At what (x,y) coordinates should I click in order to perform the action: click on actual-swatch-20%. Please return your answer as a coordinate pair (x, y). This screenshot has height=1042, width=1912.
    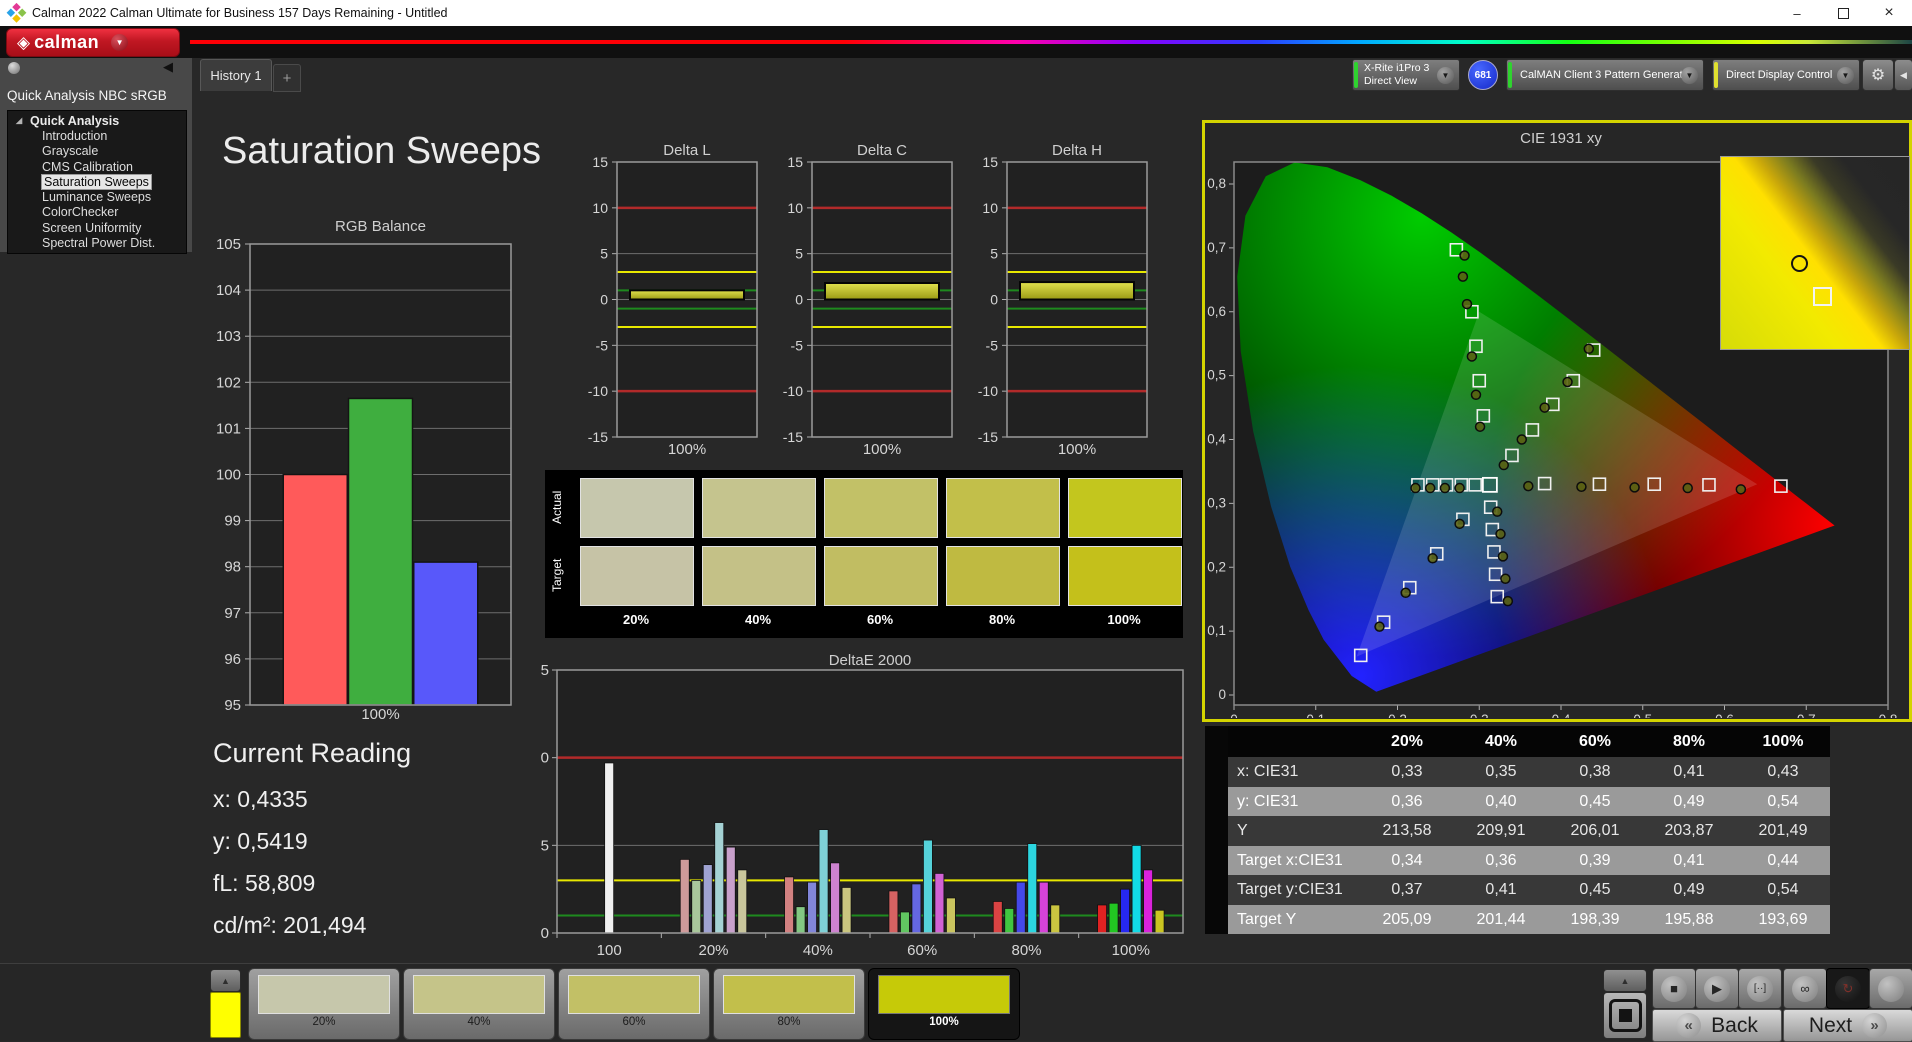
    Looking at the image, I should click on (637, 508).